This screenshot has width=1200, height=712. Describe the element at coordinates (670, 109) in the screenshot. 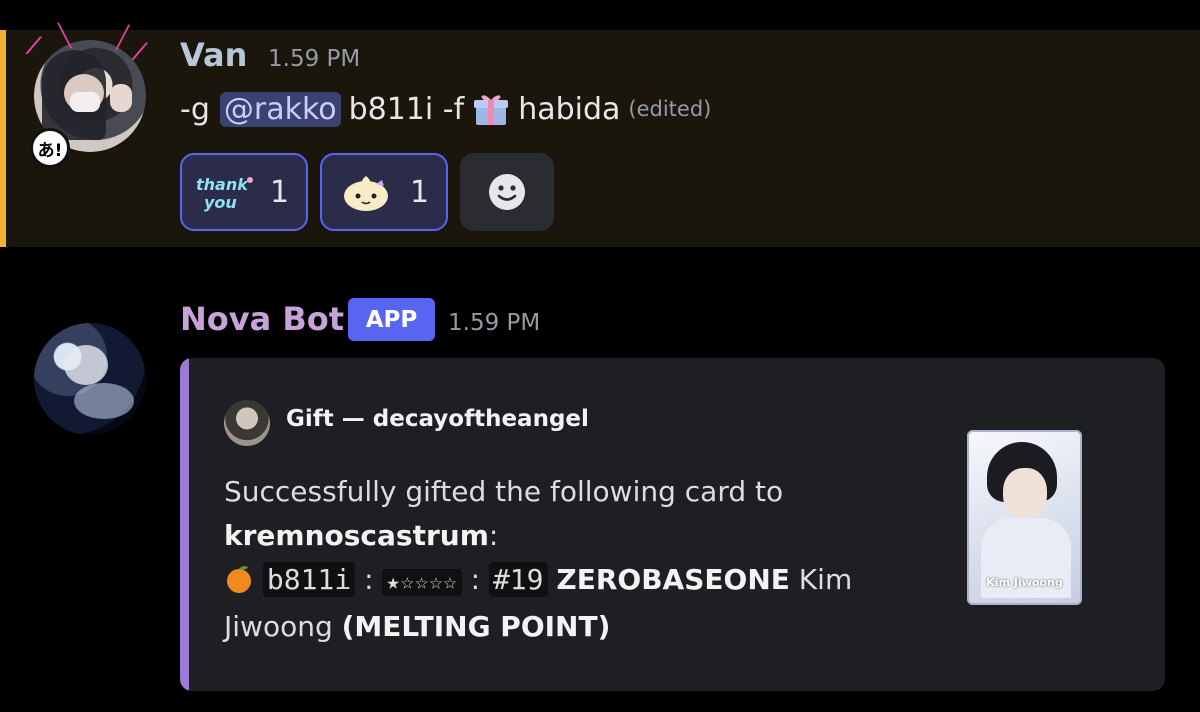

I see `edited-label: (edited)` at that location.